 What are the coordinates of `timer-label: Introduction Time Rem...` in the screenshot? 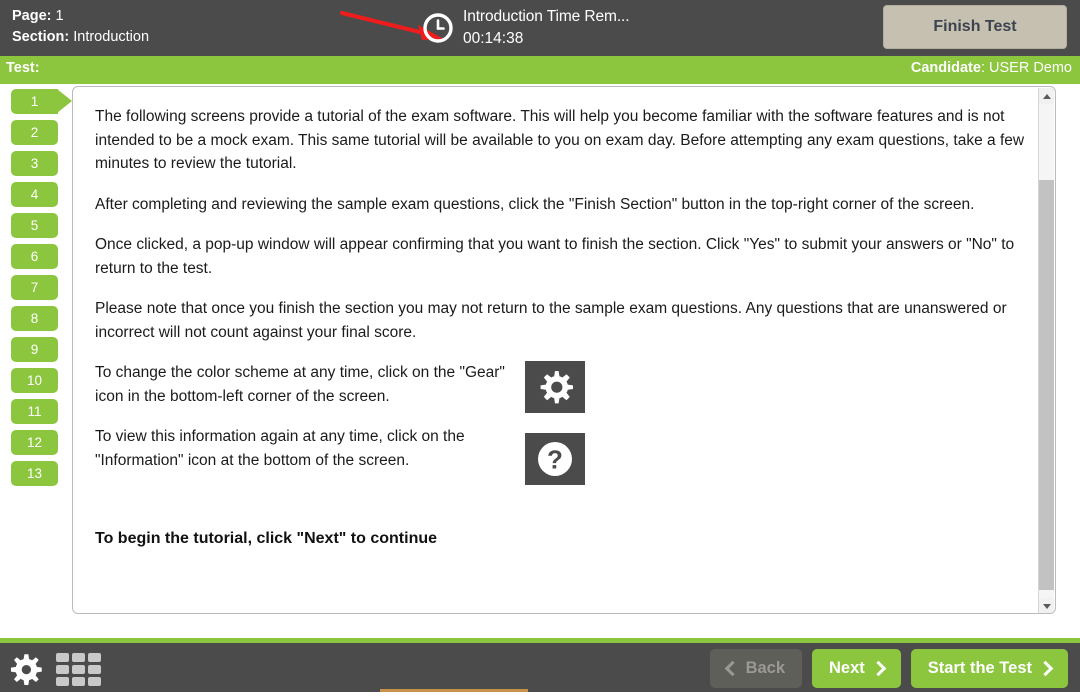 It's located at (546, 16).